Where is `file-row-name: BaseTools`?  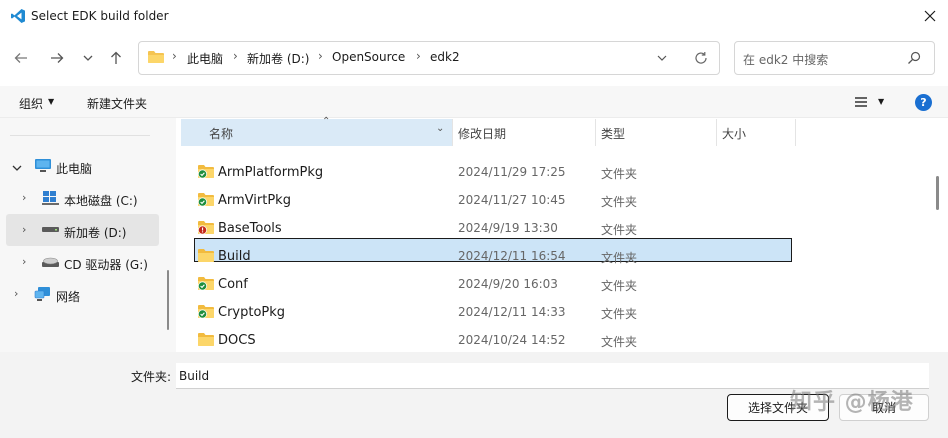 file-row-name: BaseTools is located at coordinates (250, 228).